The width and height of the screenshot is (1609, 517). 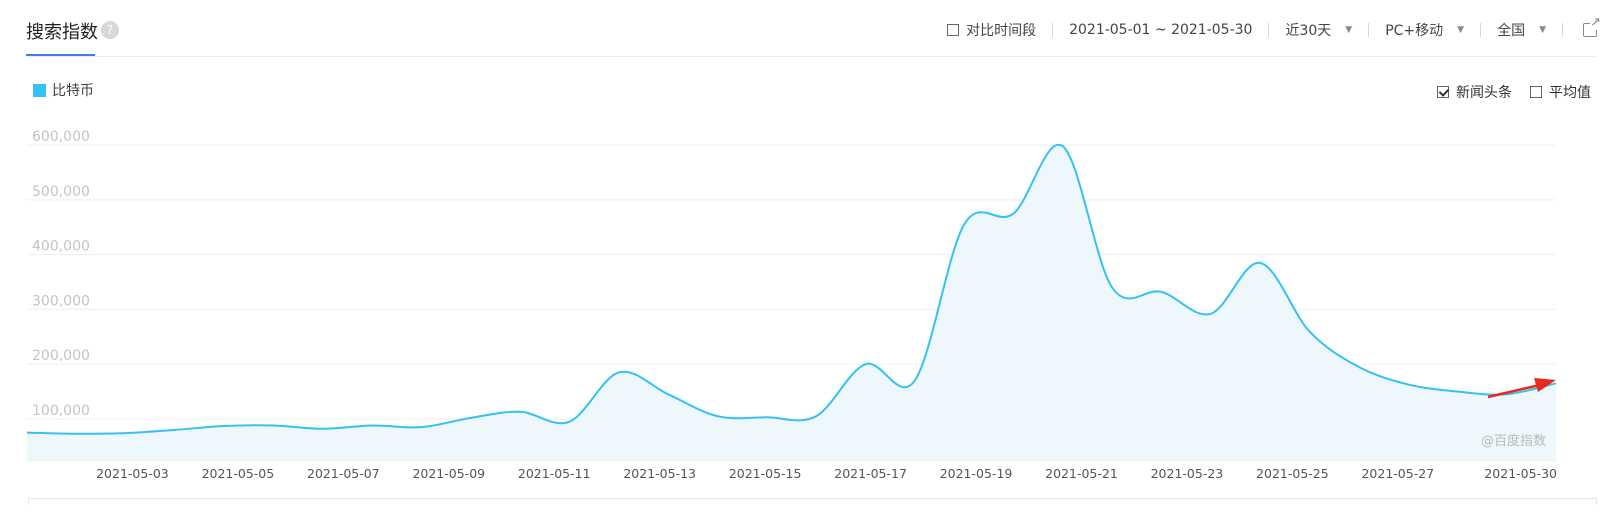 I want to click on x-tick-label: 2021-05-19, so click(x=976, y=473).